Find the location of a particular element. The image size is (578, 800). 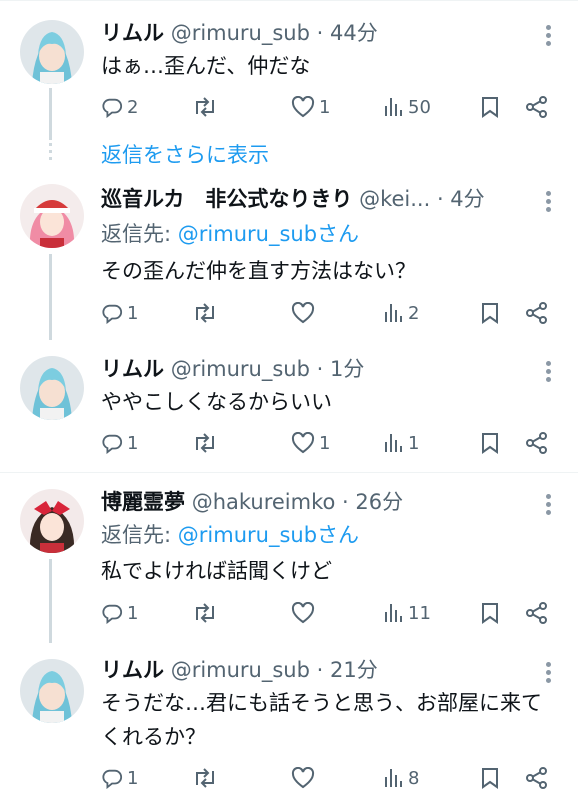

like-count: 1 is located at coordinates (325, 107).